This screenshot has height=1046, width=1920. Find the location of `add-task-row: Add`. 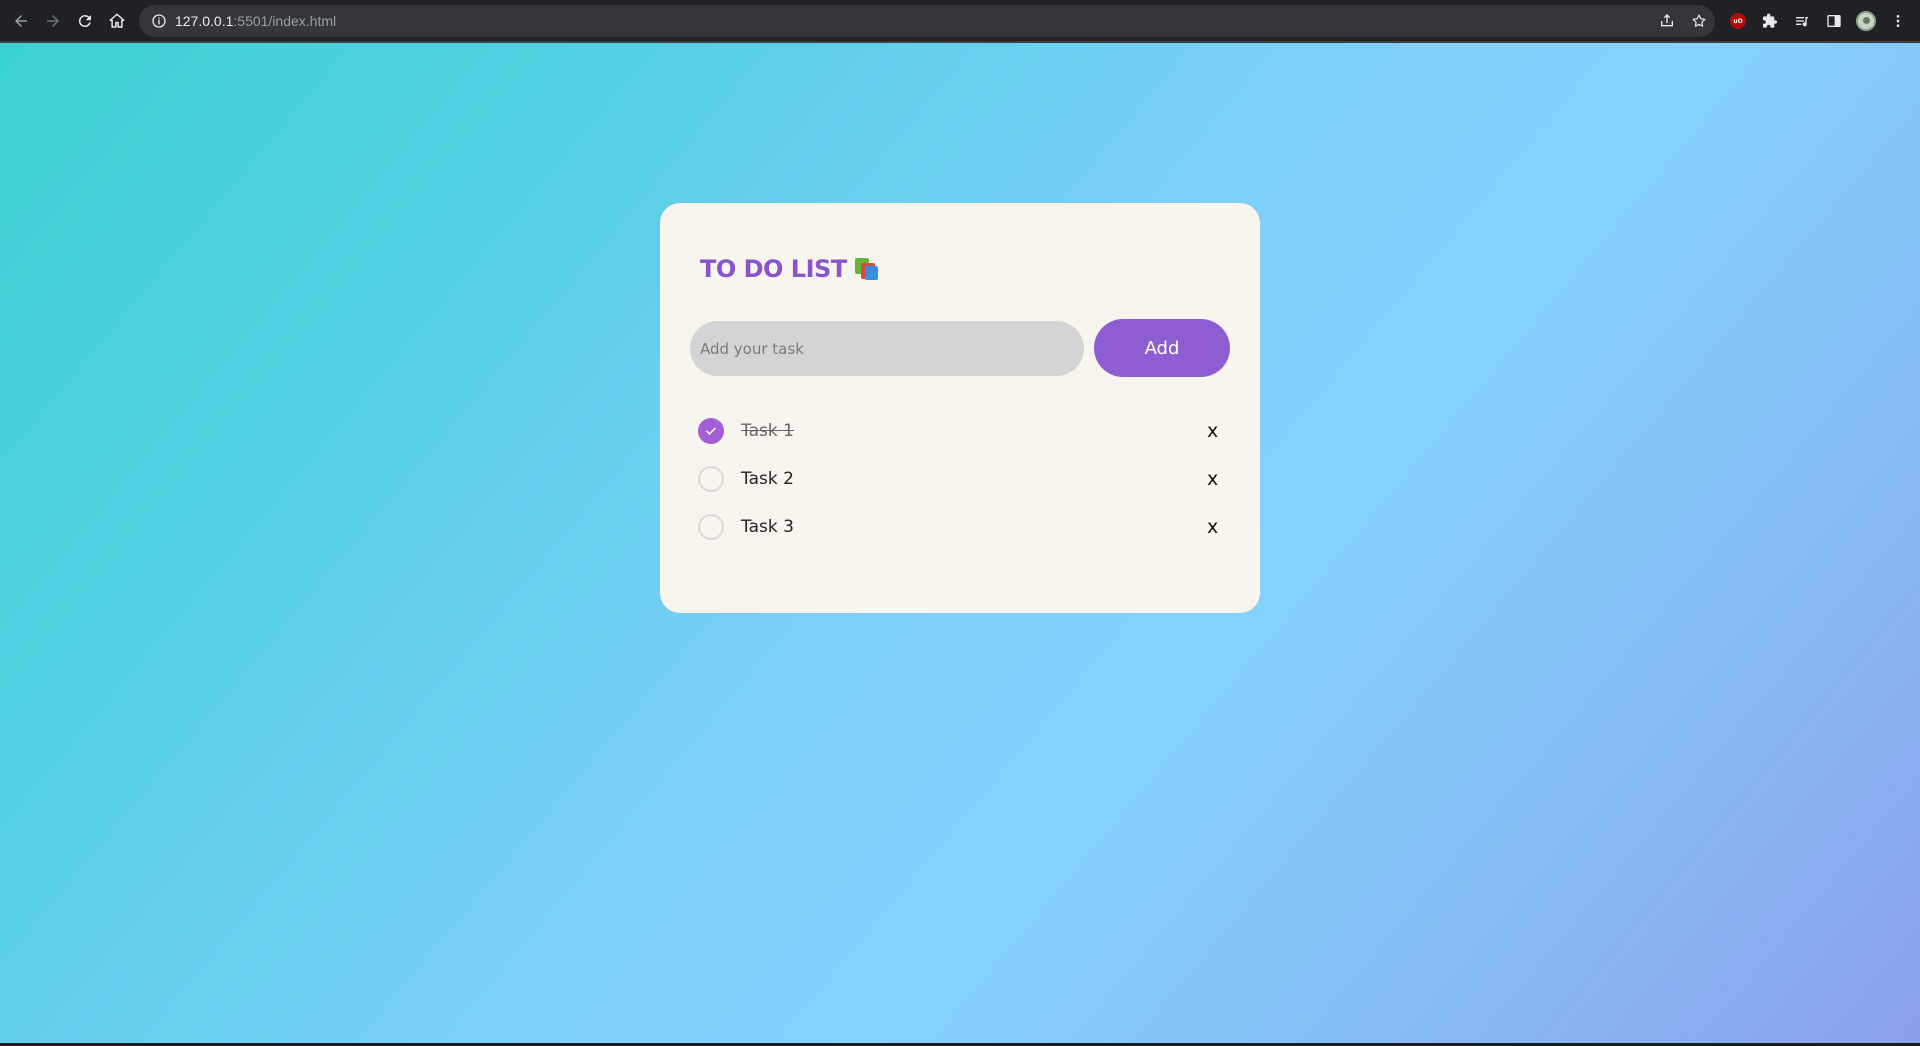

add-task-row: Add is located at coordinates (960, 348).